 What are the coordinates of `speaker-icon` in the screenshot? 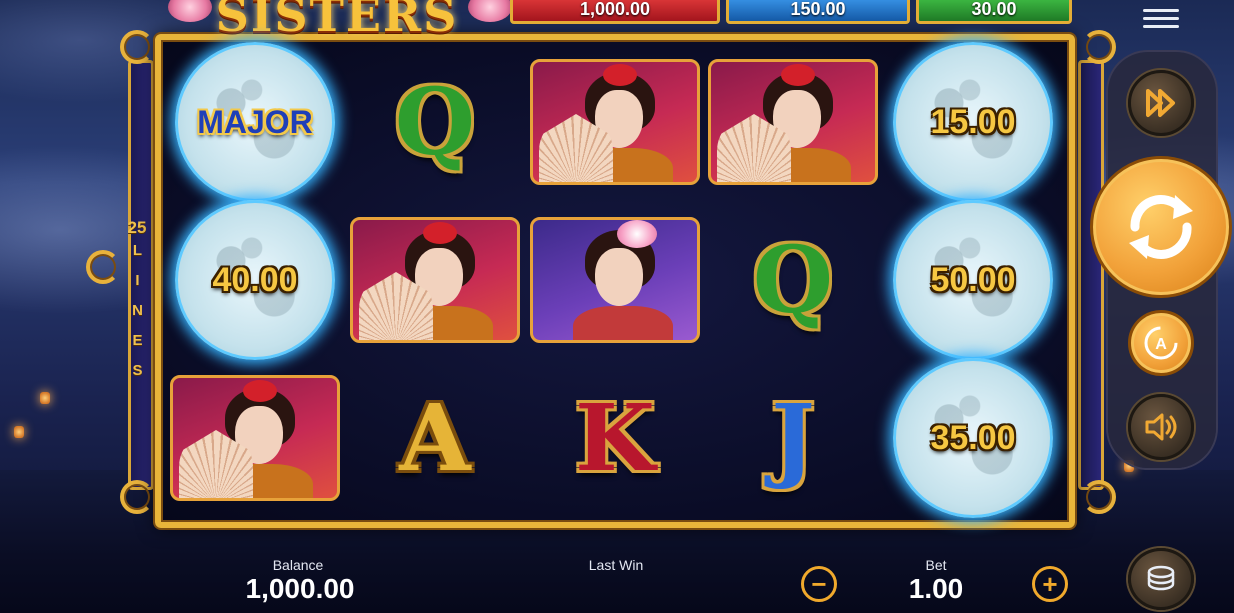 It's located at (1161, 427).